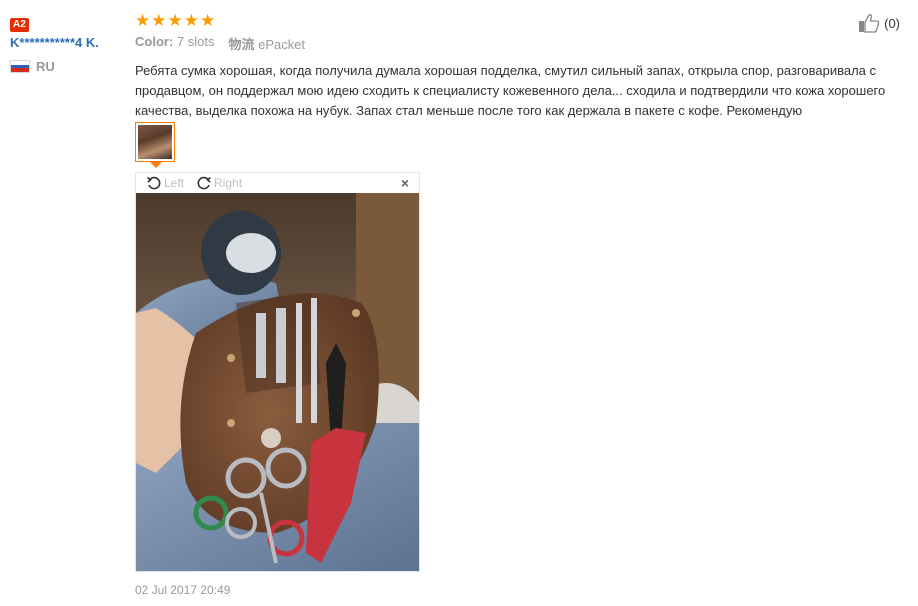 The height and width of the screenshot is (606, 918). I want to click on thumbnail-image, so click(155, 142).